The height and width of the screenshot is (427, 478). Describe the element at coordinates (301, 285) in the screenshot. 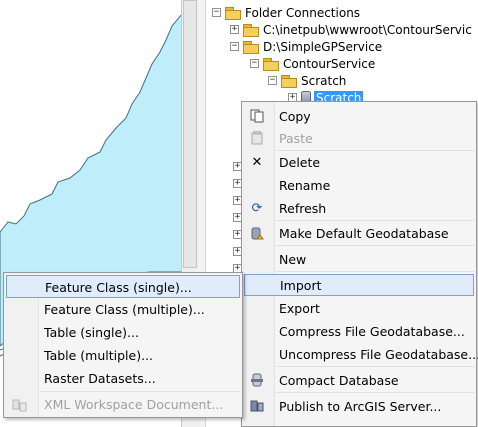

I see `menu-item-label: Import` at that location.